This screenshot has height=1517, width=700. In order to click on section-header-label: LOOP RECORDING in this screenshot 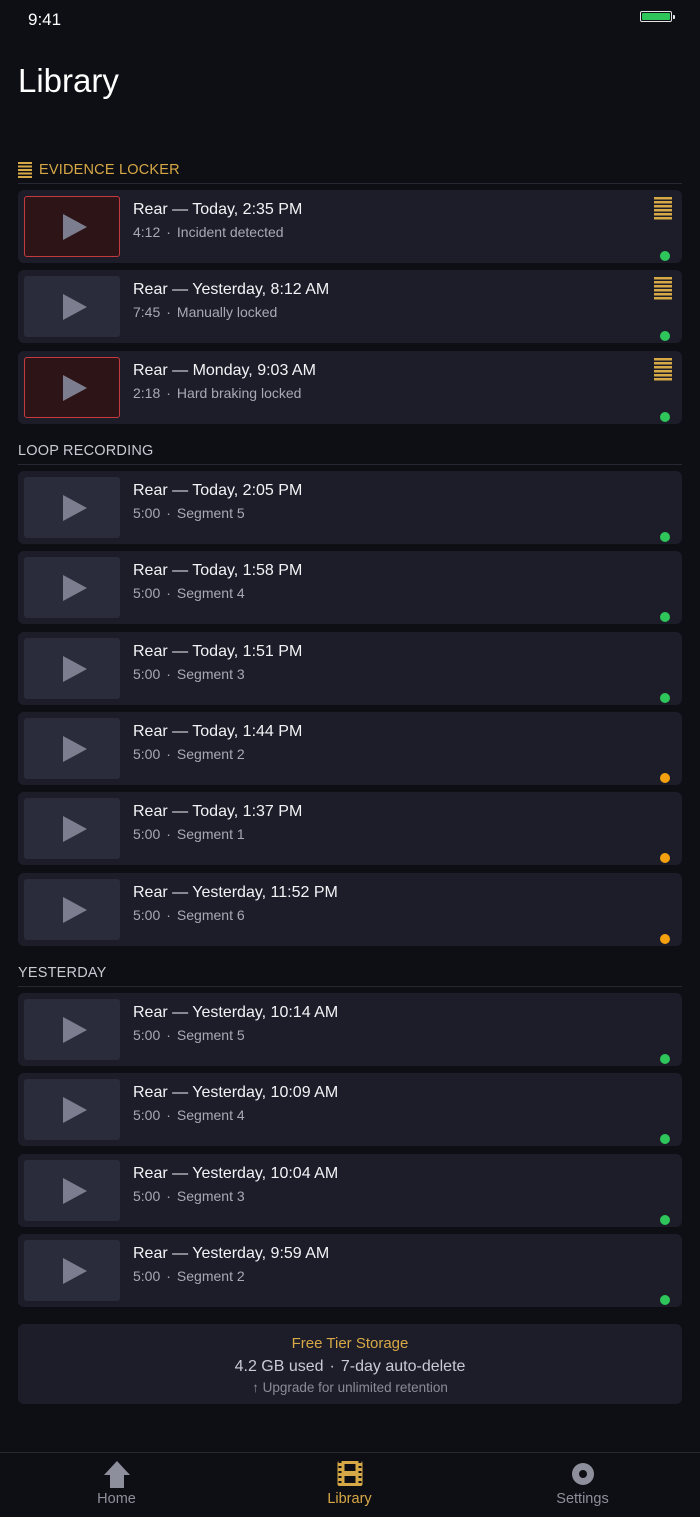, I will do `click(86, 451)`.